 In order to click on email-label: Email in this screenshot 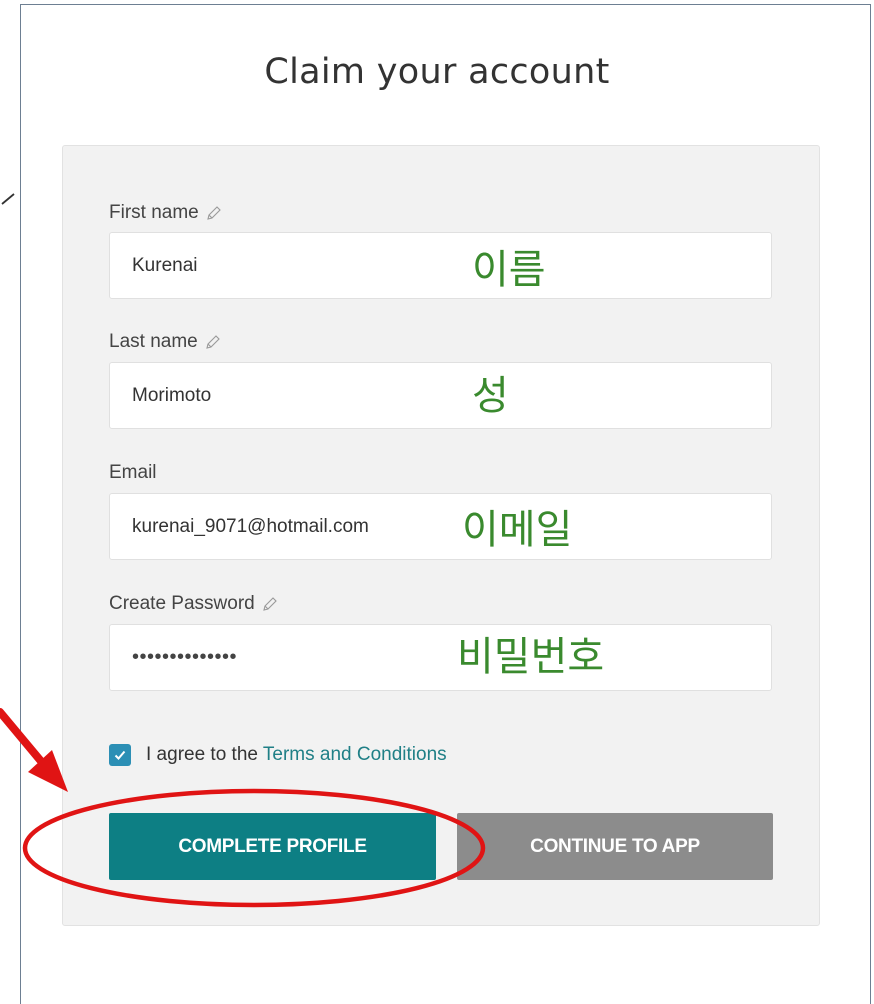, I will do `click(133, 473)`.